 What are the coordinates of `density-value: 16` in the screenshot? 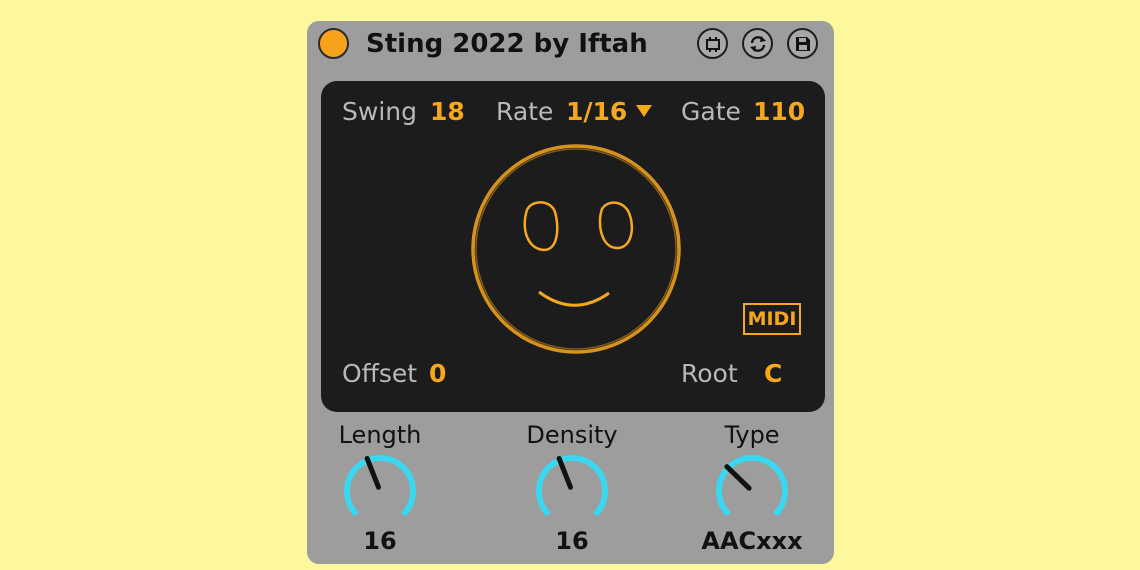 It's located at (572, 541).